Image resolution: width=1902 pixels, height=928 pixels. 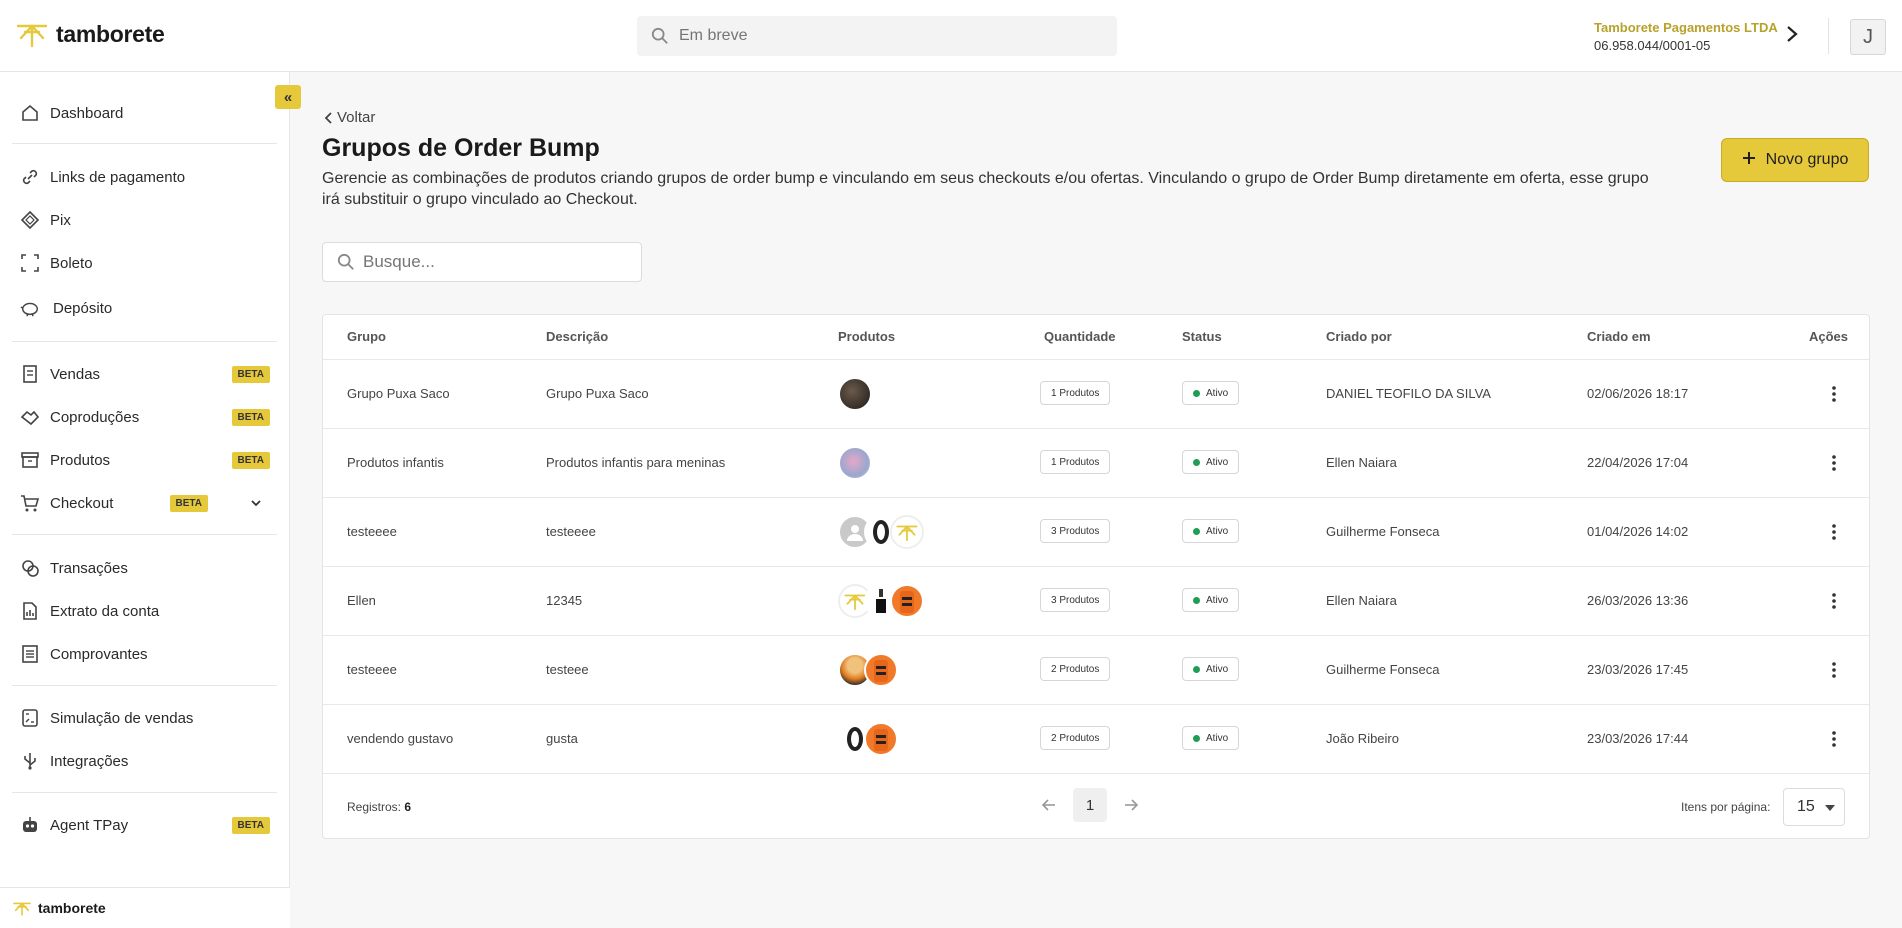 I want to click on quantity-badge: 3 Produtos, so click(x=1075, y=531).